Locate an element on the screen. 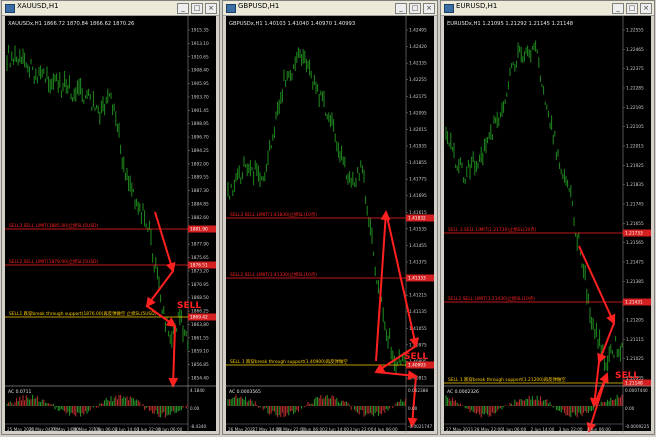 The image size is (656, 437). price-tick-label: 1875.65 is located at coordinates (200, 258).